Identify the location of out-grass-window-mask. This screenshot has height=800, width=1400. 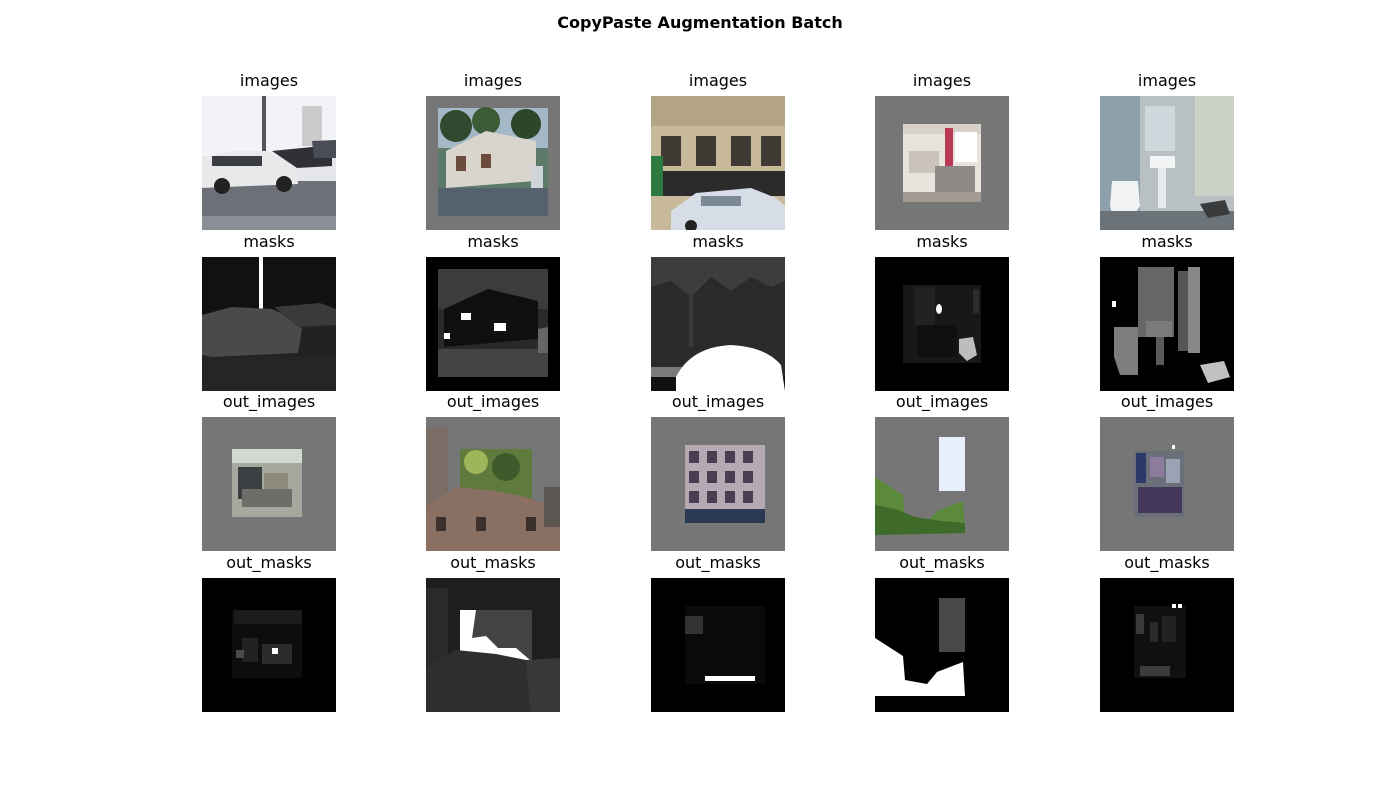
(942, 645).